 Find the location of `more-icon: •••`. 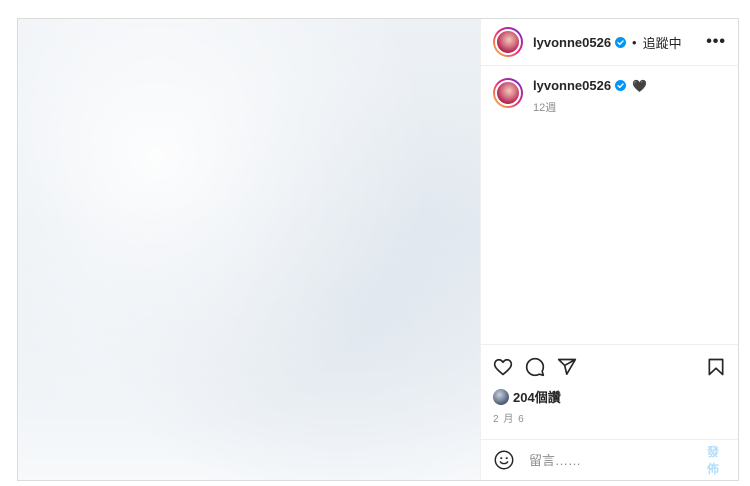

more-icon: ••• is located at coordinates (716, 42).